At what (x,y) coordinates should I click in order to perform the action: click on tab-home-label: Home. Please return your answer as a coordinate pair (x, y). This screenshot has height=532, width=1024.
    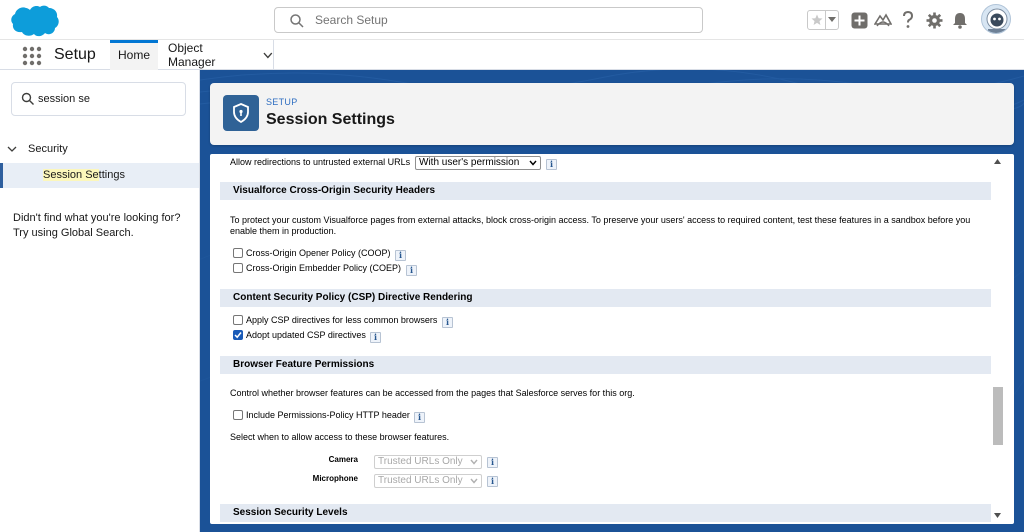
    Looking at the image, I should click on (133, 55).